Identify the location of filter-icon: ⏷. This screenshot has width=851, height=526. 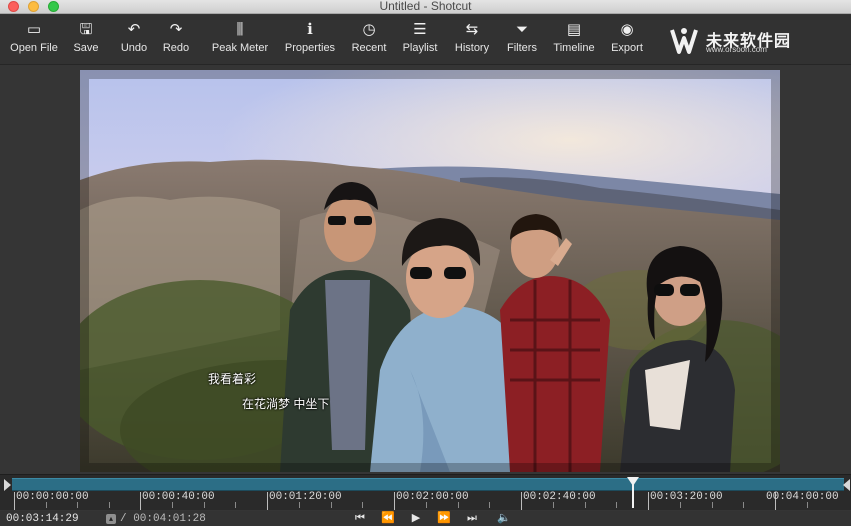
(521, 29).